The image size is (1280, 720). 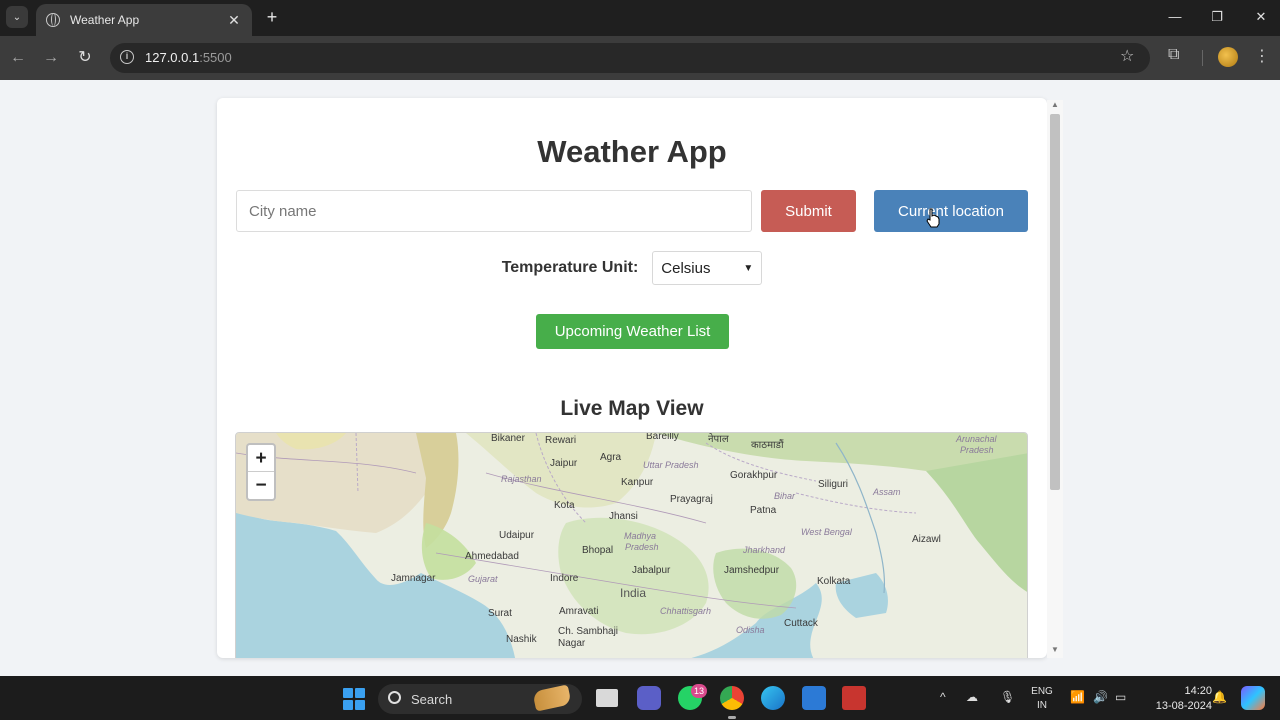 What do you see at coordinates (105, 20) in the screenshot?
I see `tab-title: Weather App` at bounding box center [105, 20].